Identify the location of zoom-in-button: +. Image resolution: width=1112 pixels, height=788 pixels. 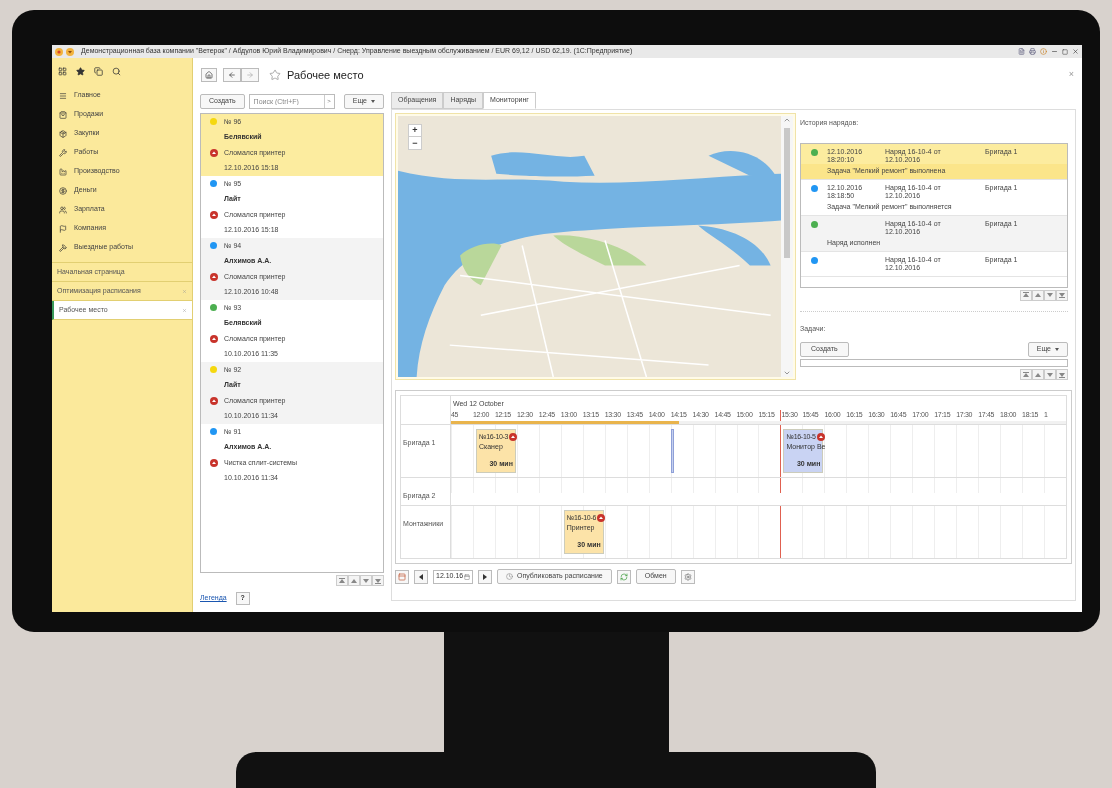
(415, 131).